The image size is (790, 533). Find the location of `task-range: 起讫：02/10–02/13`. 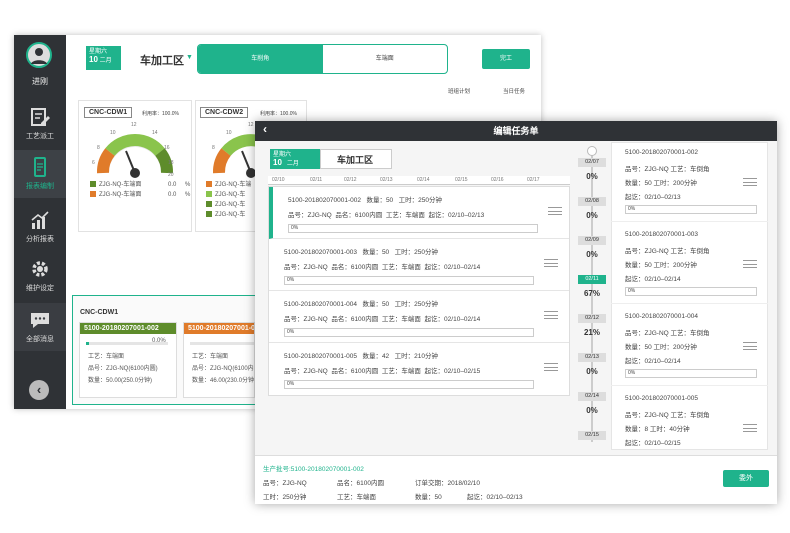

task-range: 起讫：02/10–02/13 is located at coordinates (653, 197).